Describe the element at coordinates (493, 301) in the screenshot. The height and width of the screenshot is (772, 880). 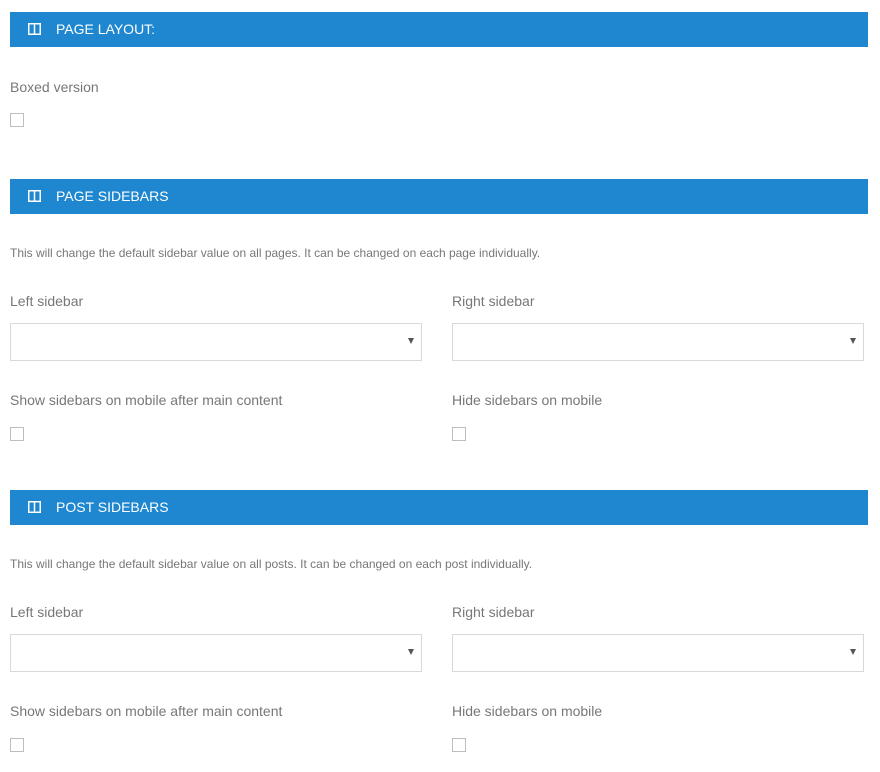
I see `page-right-sidebar-label: Right sidebar` at that location.